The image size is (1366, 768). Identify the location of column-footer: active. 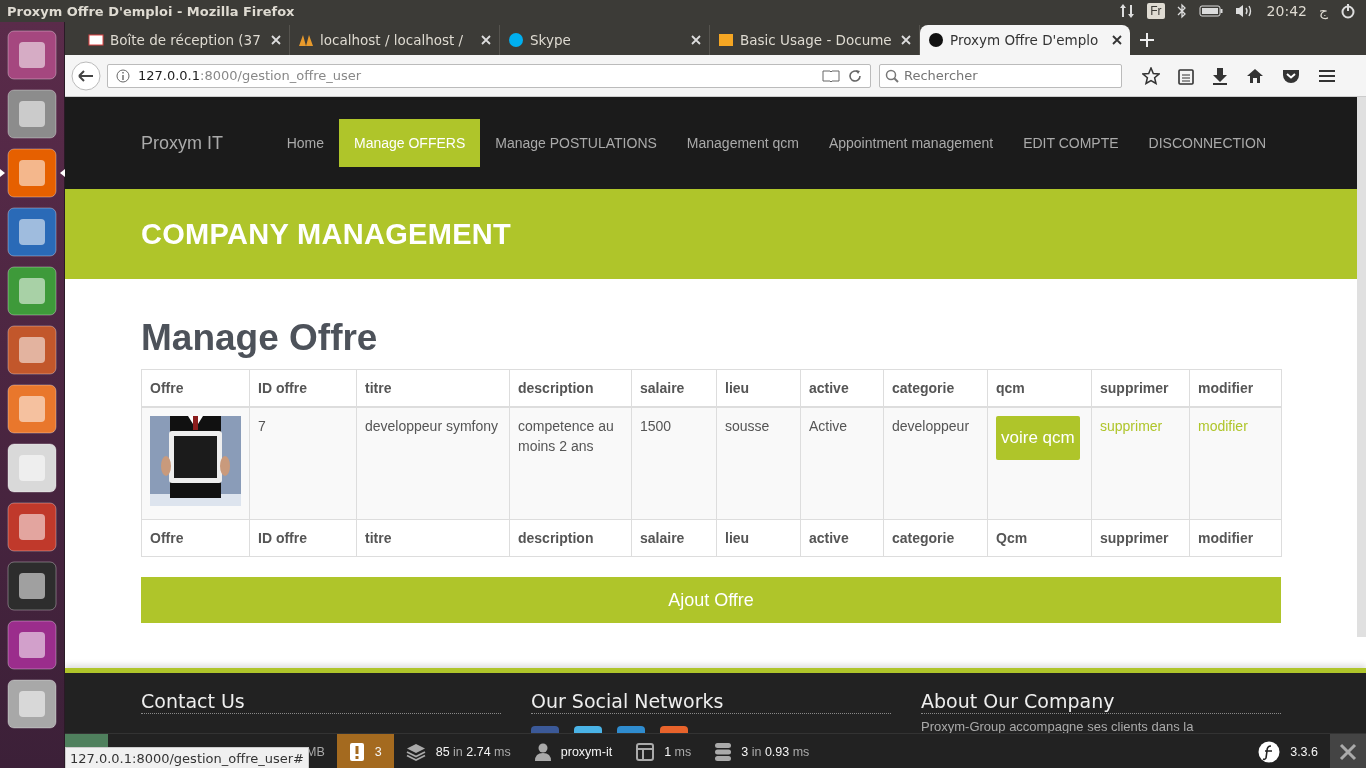
(842, 538).